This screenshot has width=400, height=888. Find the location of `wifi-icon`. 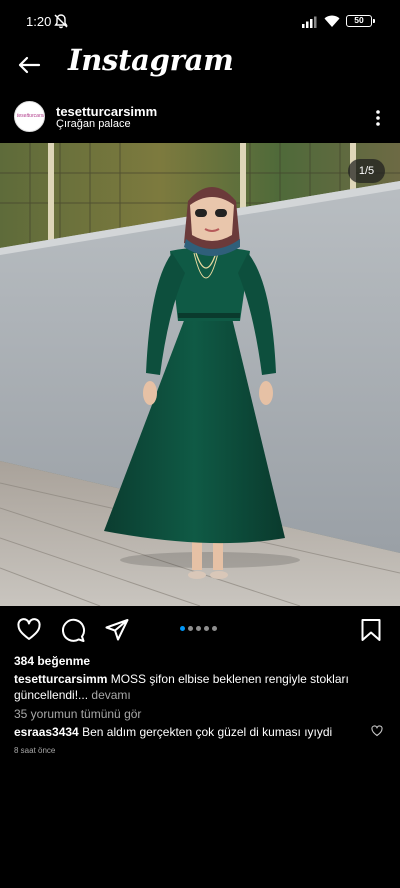

wifi-icon is located at coordinates (332, 21).